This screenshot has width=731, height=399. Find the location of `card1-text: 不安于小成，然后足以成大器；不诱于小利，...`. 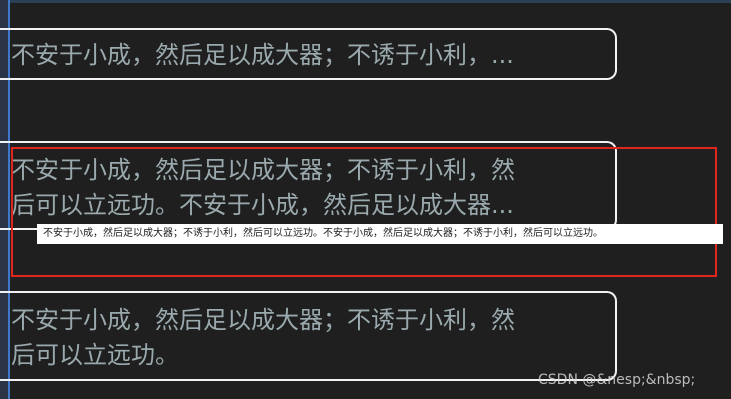

card1-text: 不安于小成，然后足以成大器；不诱于小利，... is located at coordinates (262, 55).